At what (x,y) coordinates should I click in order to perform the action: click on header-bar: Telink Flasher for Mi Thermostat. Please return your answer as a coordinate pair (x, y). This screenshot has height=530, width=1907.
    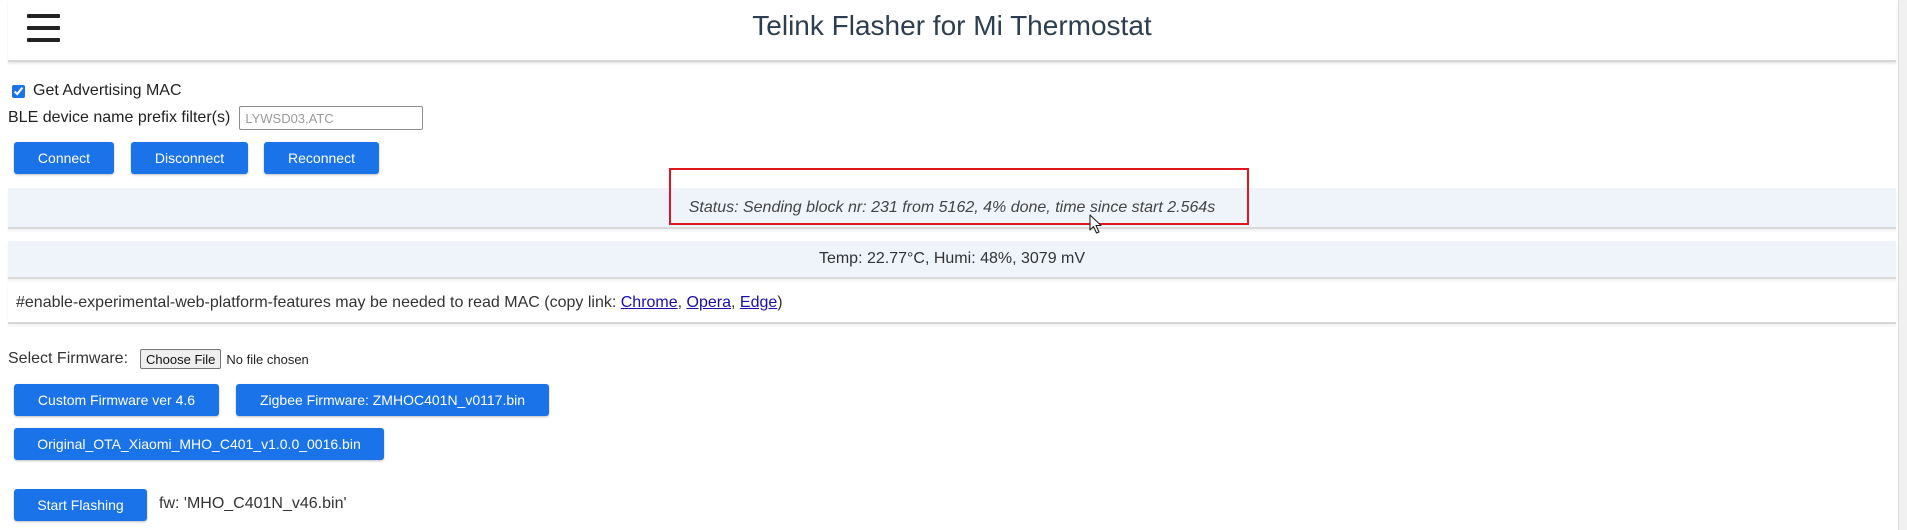
    Looking at the image, I should click on (952, 31).